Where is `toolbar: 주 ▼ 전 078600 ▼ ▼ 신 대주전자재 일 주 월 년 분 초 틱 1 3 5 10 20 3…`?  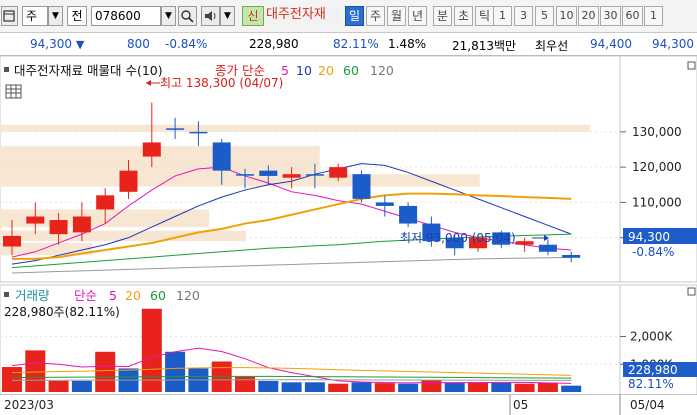
toolbar: 주 ▼ 전 078600 ▼ ▼ 신 대주전자재 일 주 월 년 분 초 틱 1 3 5 10 20 3… is located at coordinates (348, 16).